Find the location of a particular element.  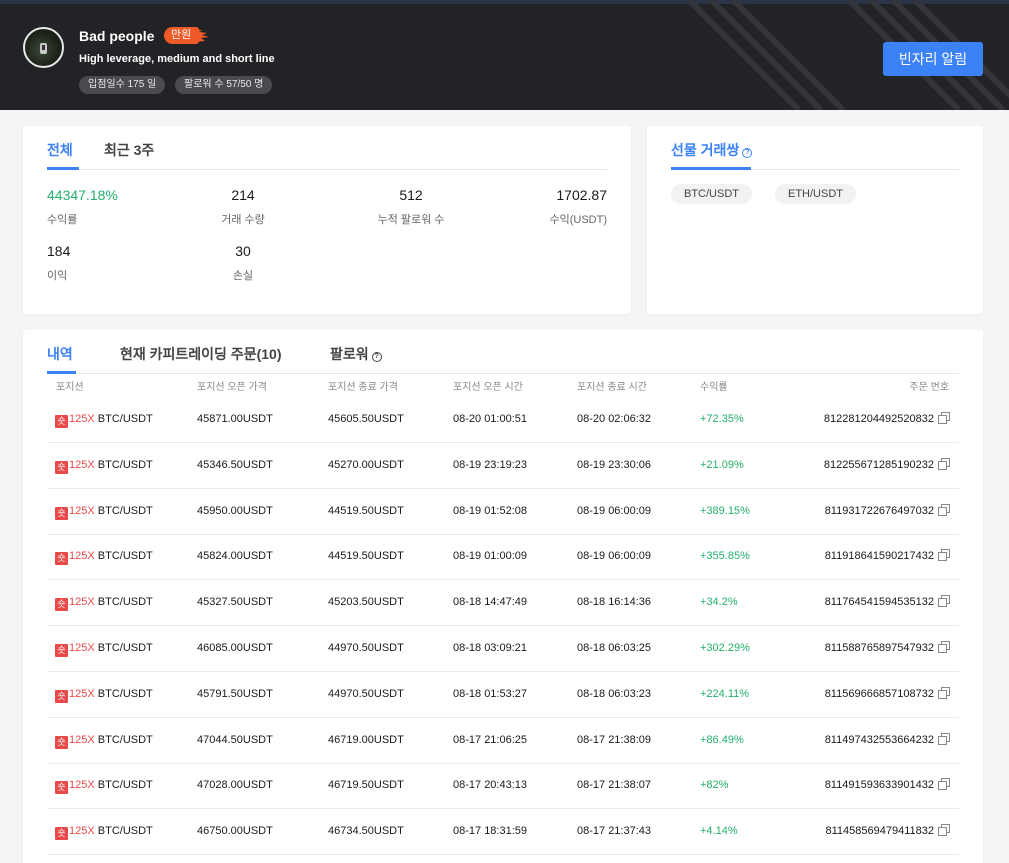

open-time: 08-17 20:43:13 is located at coordinates (490, 785).